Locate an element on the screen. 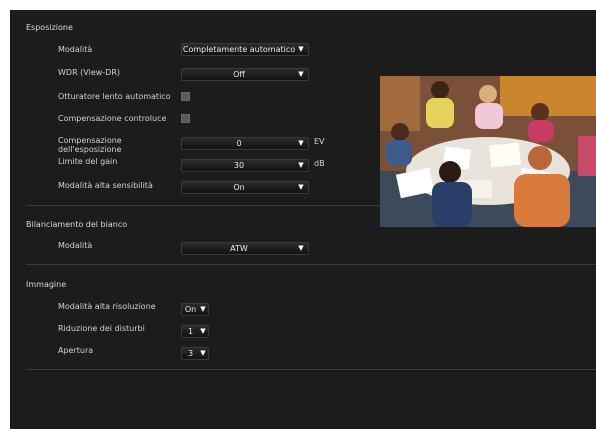 This screenshot has height=429, width=596. wdr-select: Off ▼ is located at coordinates (245, 74).